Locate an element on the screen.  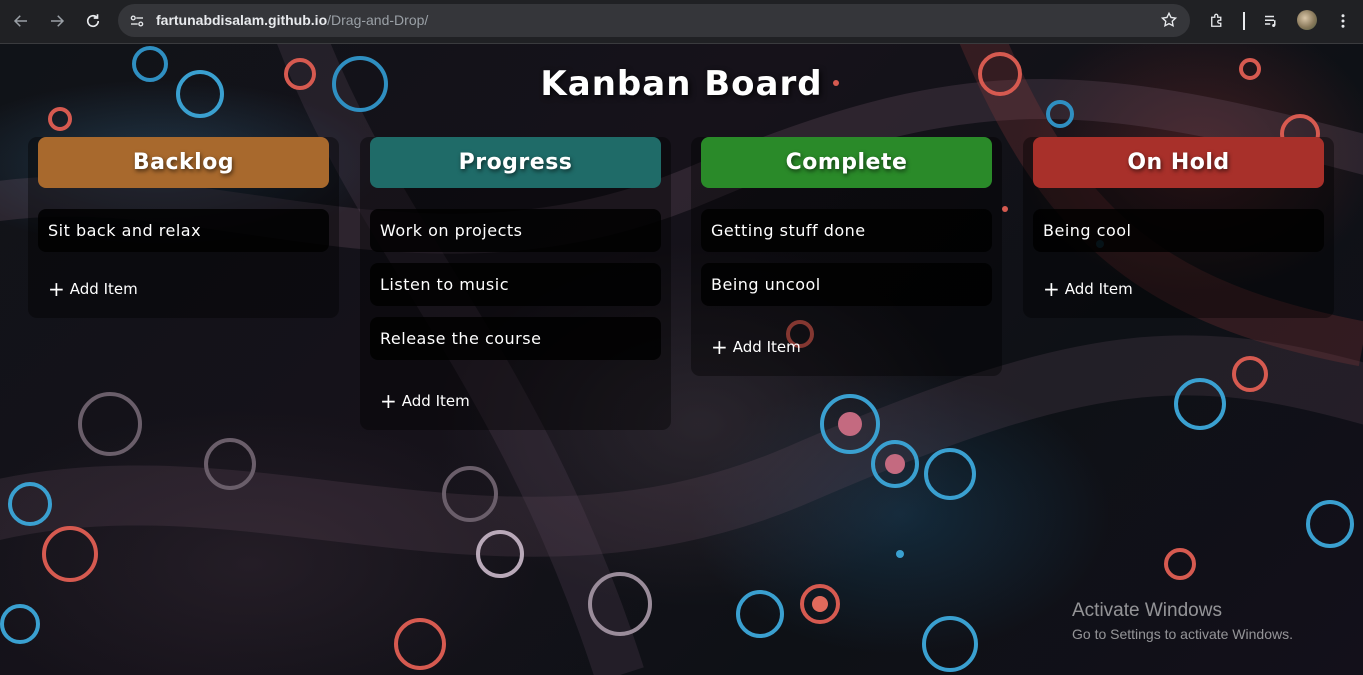
column-header-on-hold: On Hold is located at coordinates (1178, 162).